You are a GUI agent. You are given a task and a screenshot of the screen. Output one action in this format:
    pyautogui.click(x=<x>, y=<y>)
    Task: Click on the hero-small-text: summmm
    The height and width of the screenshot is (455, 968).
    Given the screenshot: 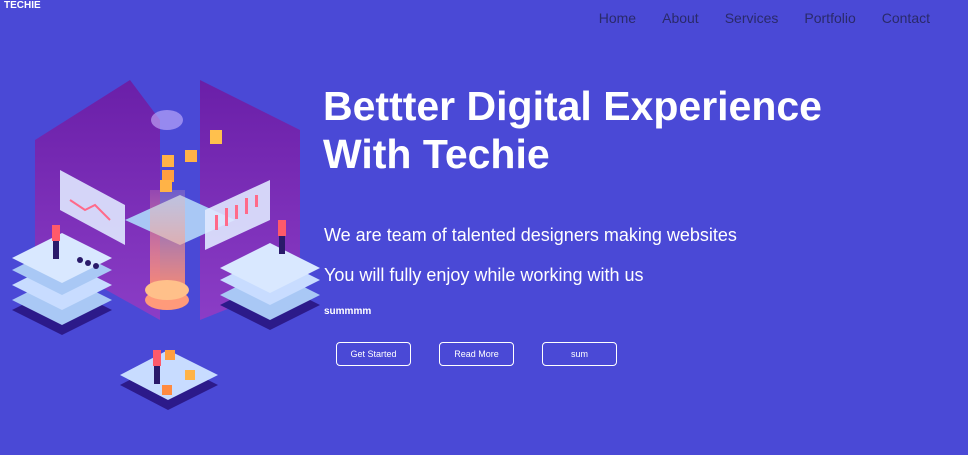 What is the action you would take?
    pyautogui.click(x=348, y=311)
    